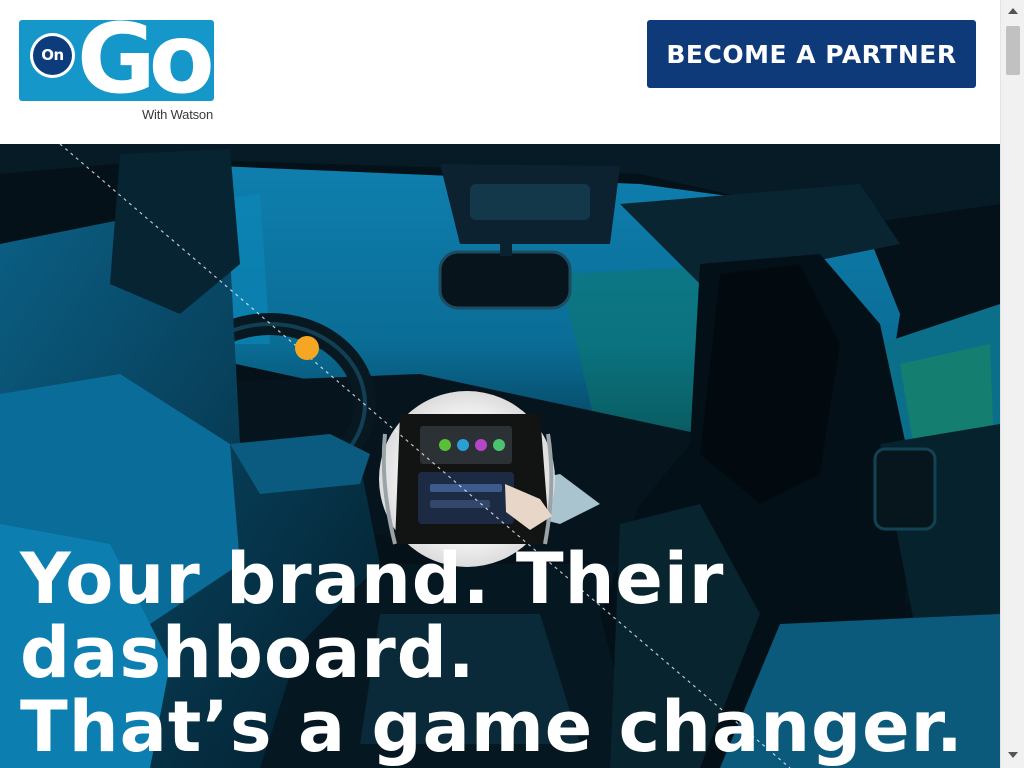  Describe the element at coordinates (177, 114) in the screenshot. I see `logo-tagline: With Watson` at that location.